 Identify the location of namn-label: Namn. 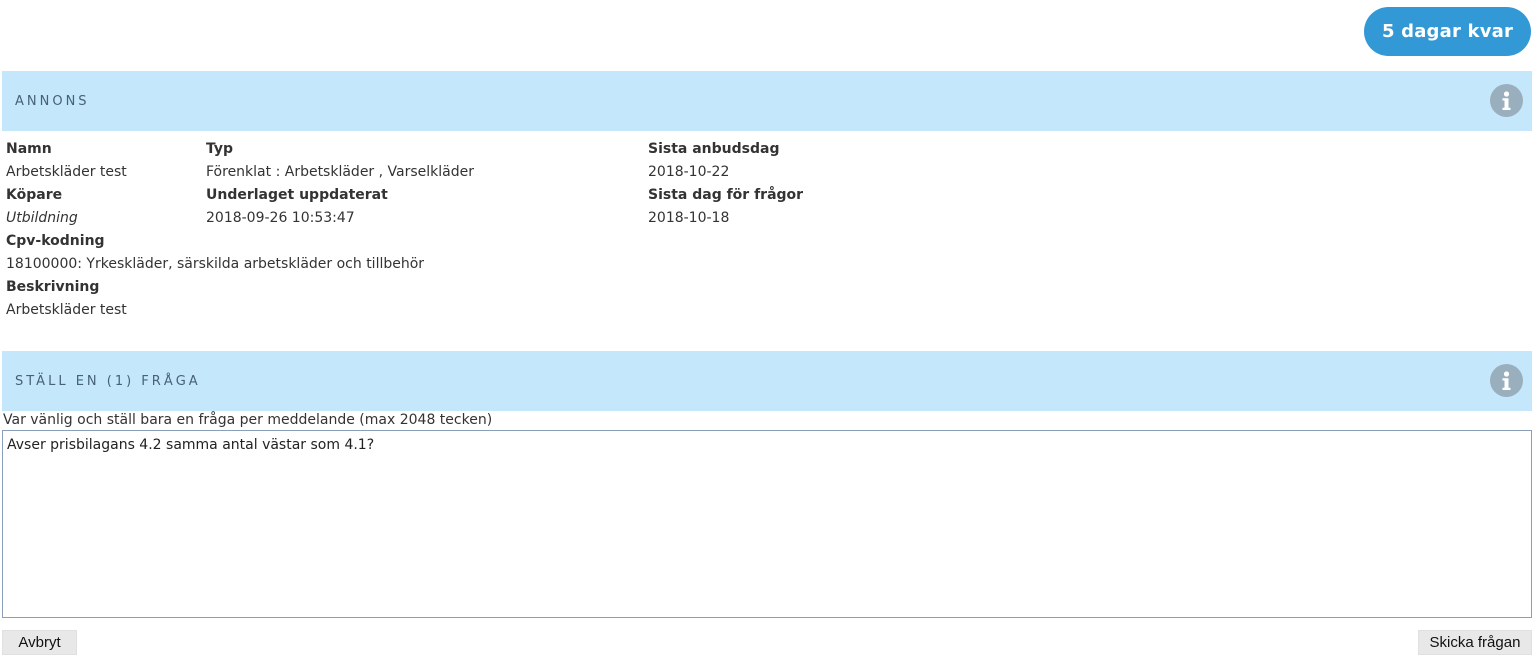
(29, 149).